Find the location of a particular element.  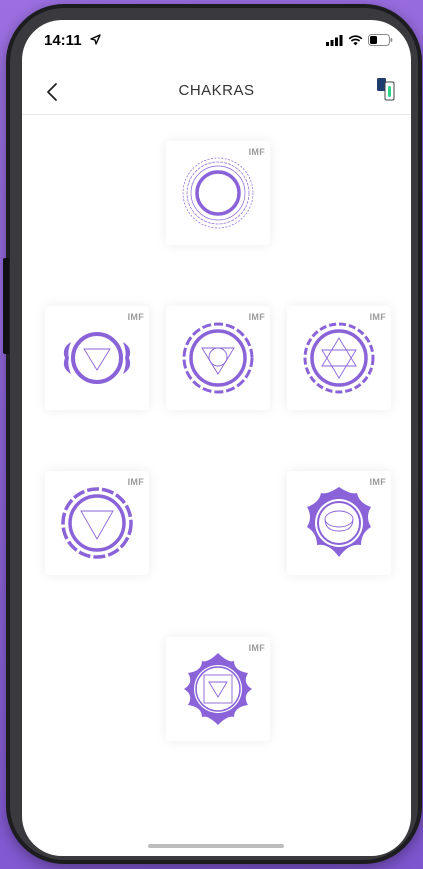

third-eye-chakra-icon is located at coordinates (97, 358).